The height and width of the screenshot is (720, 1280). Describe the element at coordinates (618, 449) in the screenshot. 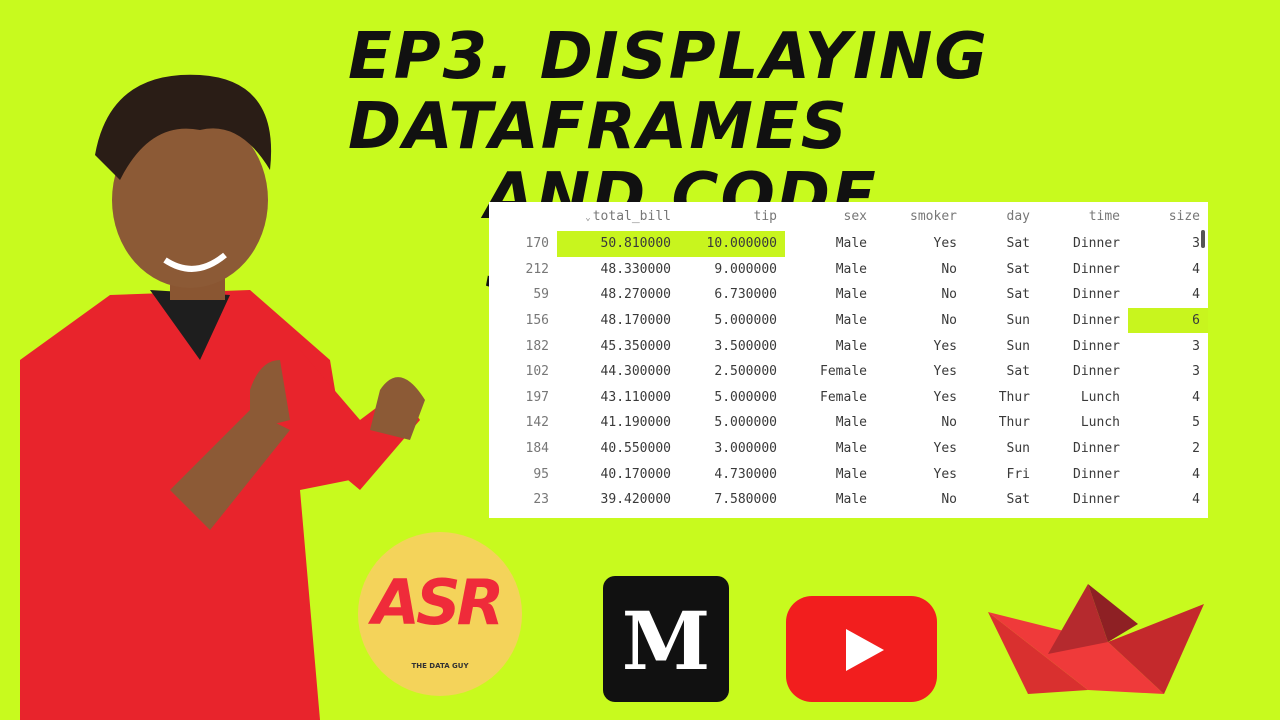

I see `cell-total-bill: 40.550000` at that location.